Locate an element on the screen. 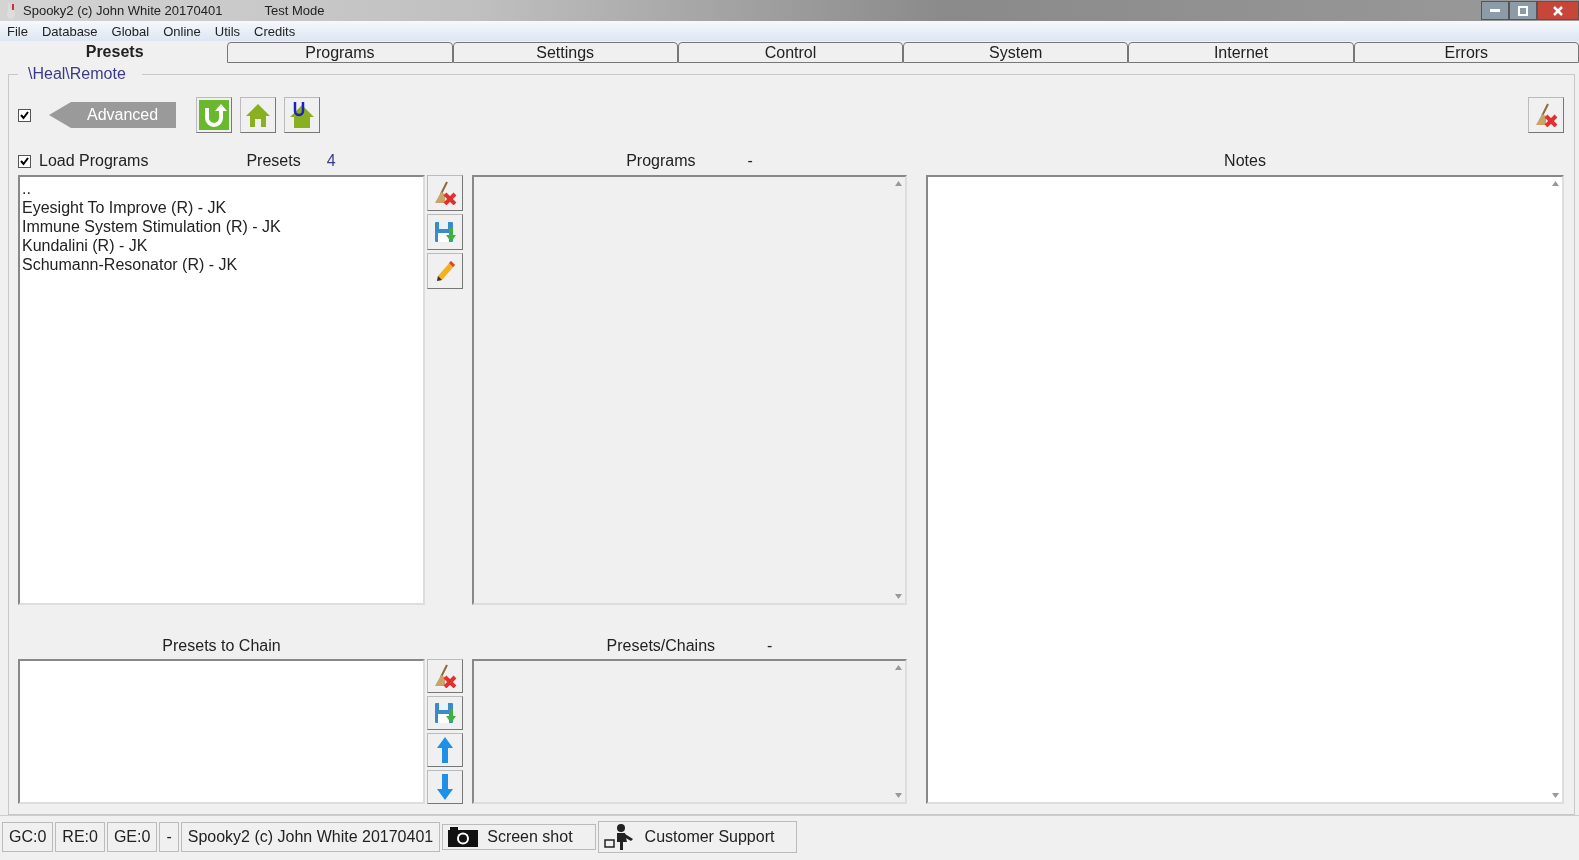  home-up-button is located at coordinates (302, 115).